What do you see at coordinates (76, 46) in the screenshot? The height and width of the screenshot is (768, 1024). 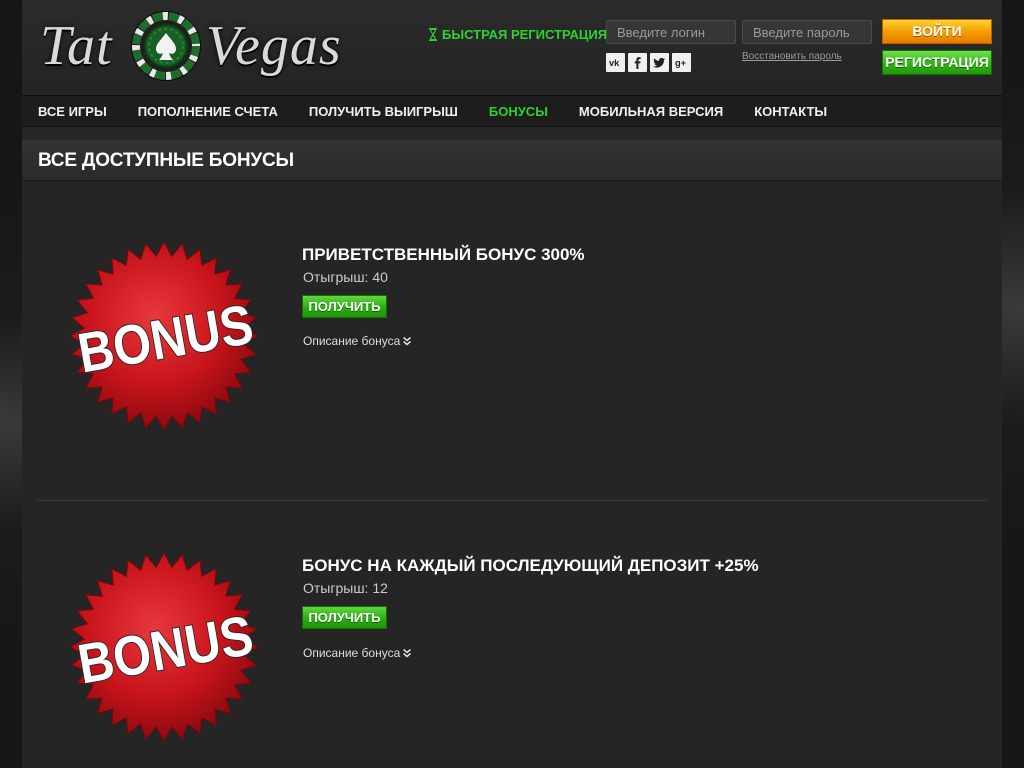 I see `logo-text-left: Tat` at bounding box center [76, 46].